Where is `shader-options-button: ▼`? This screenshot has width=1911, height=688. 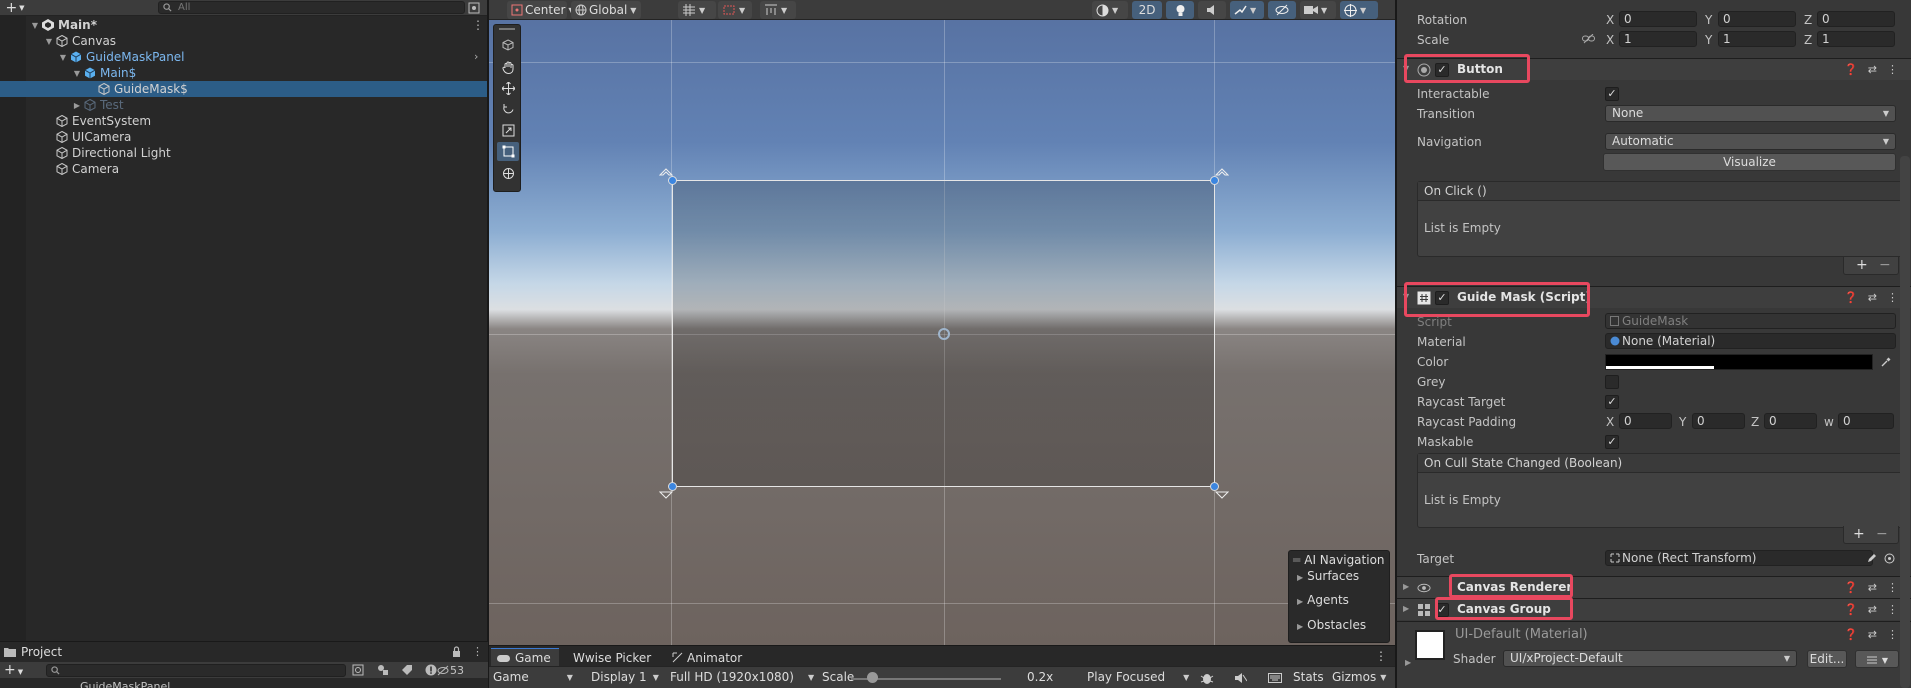 shader-options-button: ▼ is located at coordinates (1877, 659).